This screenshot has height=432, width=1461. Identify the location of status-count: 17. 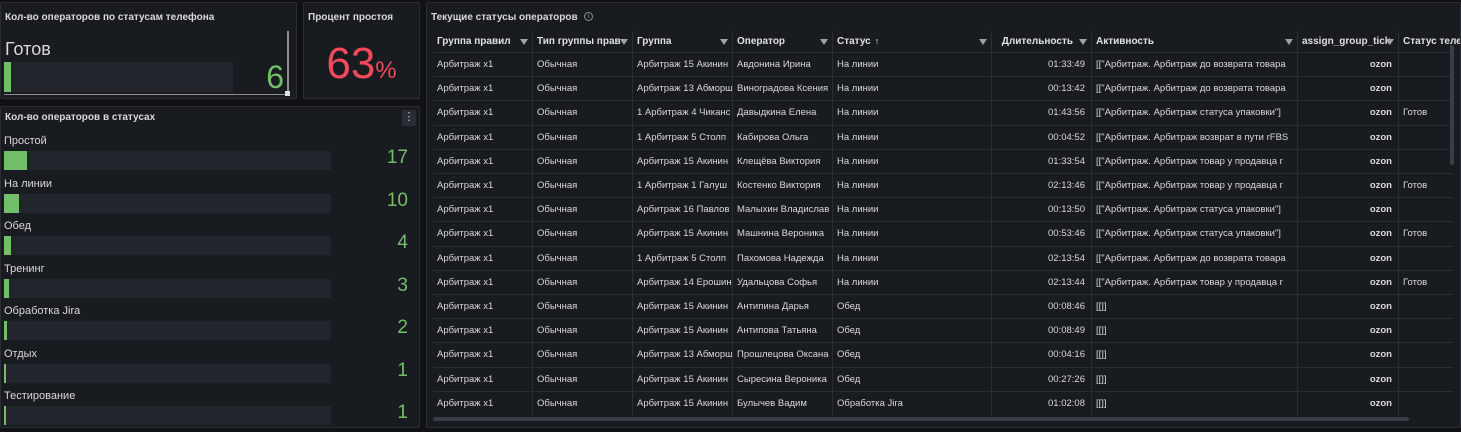
(397, 157).